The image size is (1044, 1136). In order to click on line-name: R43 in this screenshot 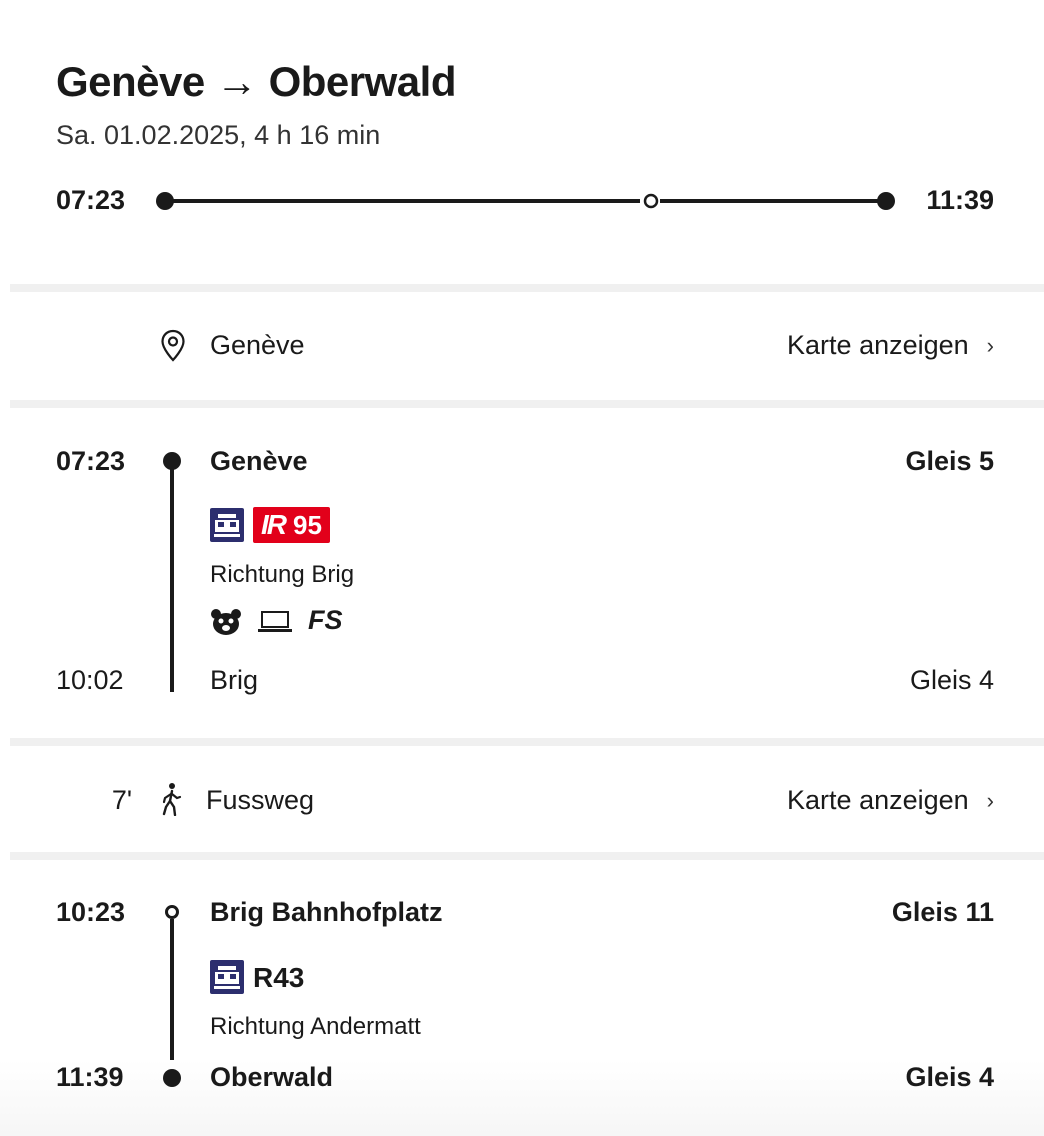, I will do `click(279, 977)`.